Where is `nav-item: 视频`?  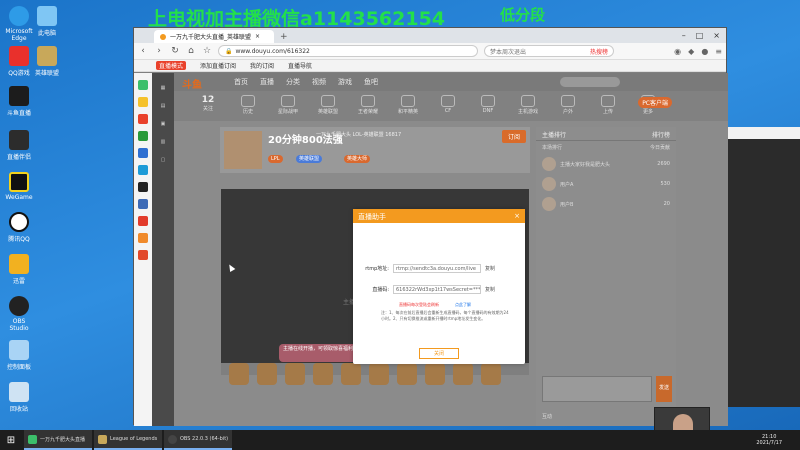
nav-item: 视频 is located at coordinates (319, 82).